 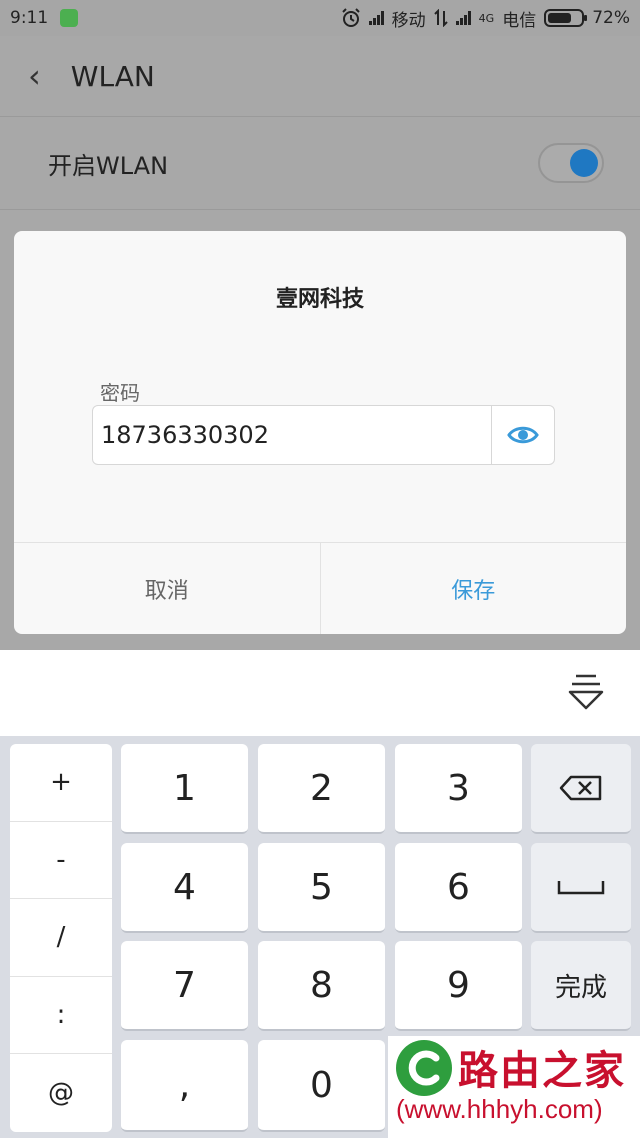 I want to click on collapse-keyboard-icon, so click(x=586, y=694).